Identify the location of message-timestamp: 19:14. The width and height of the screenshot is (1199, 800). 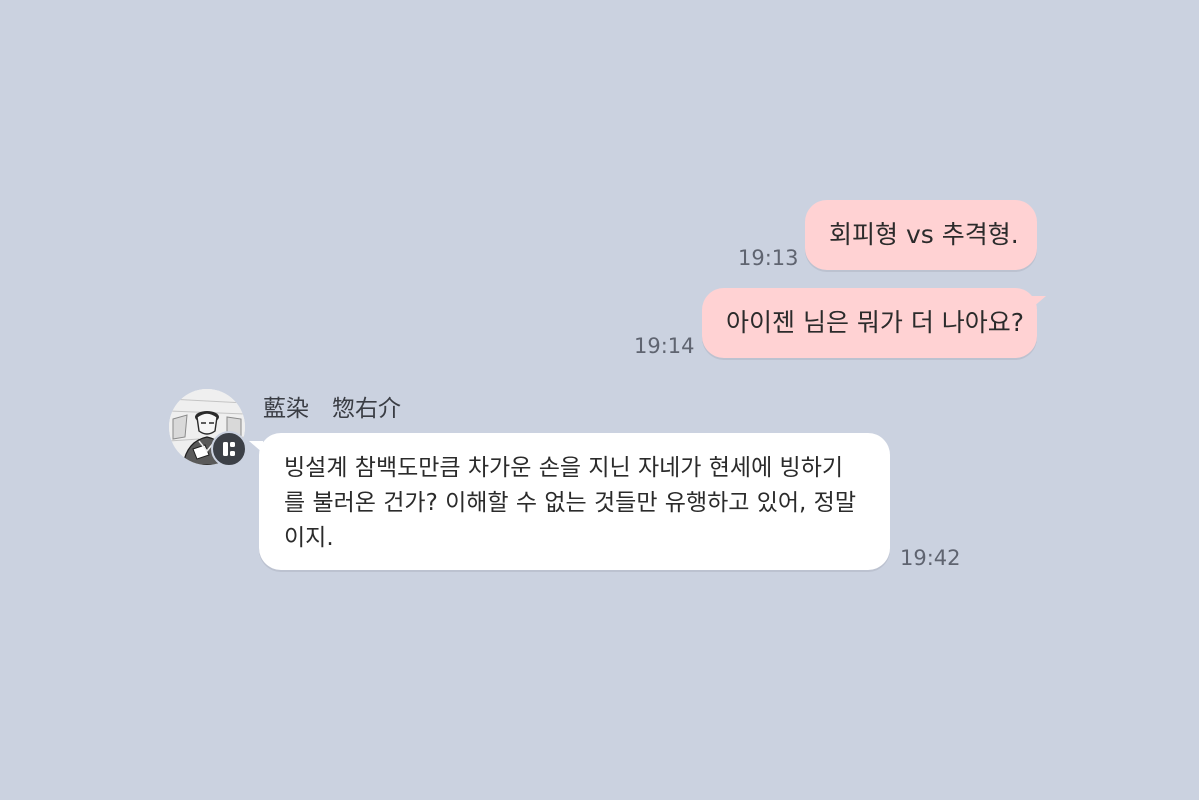
(664, 346).